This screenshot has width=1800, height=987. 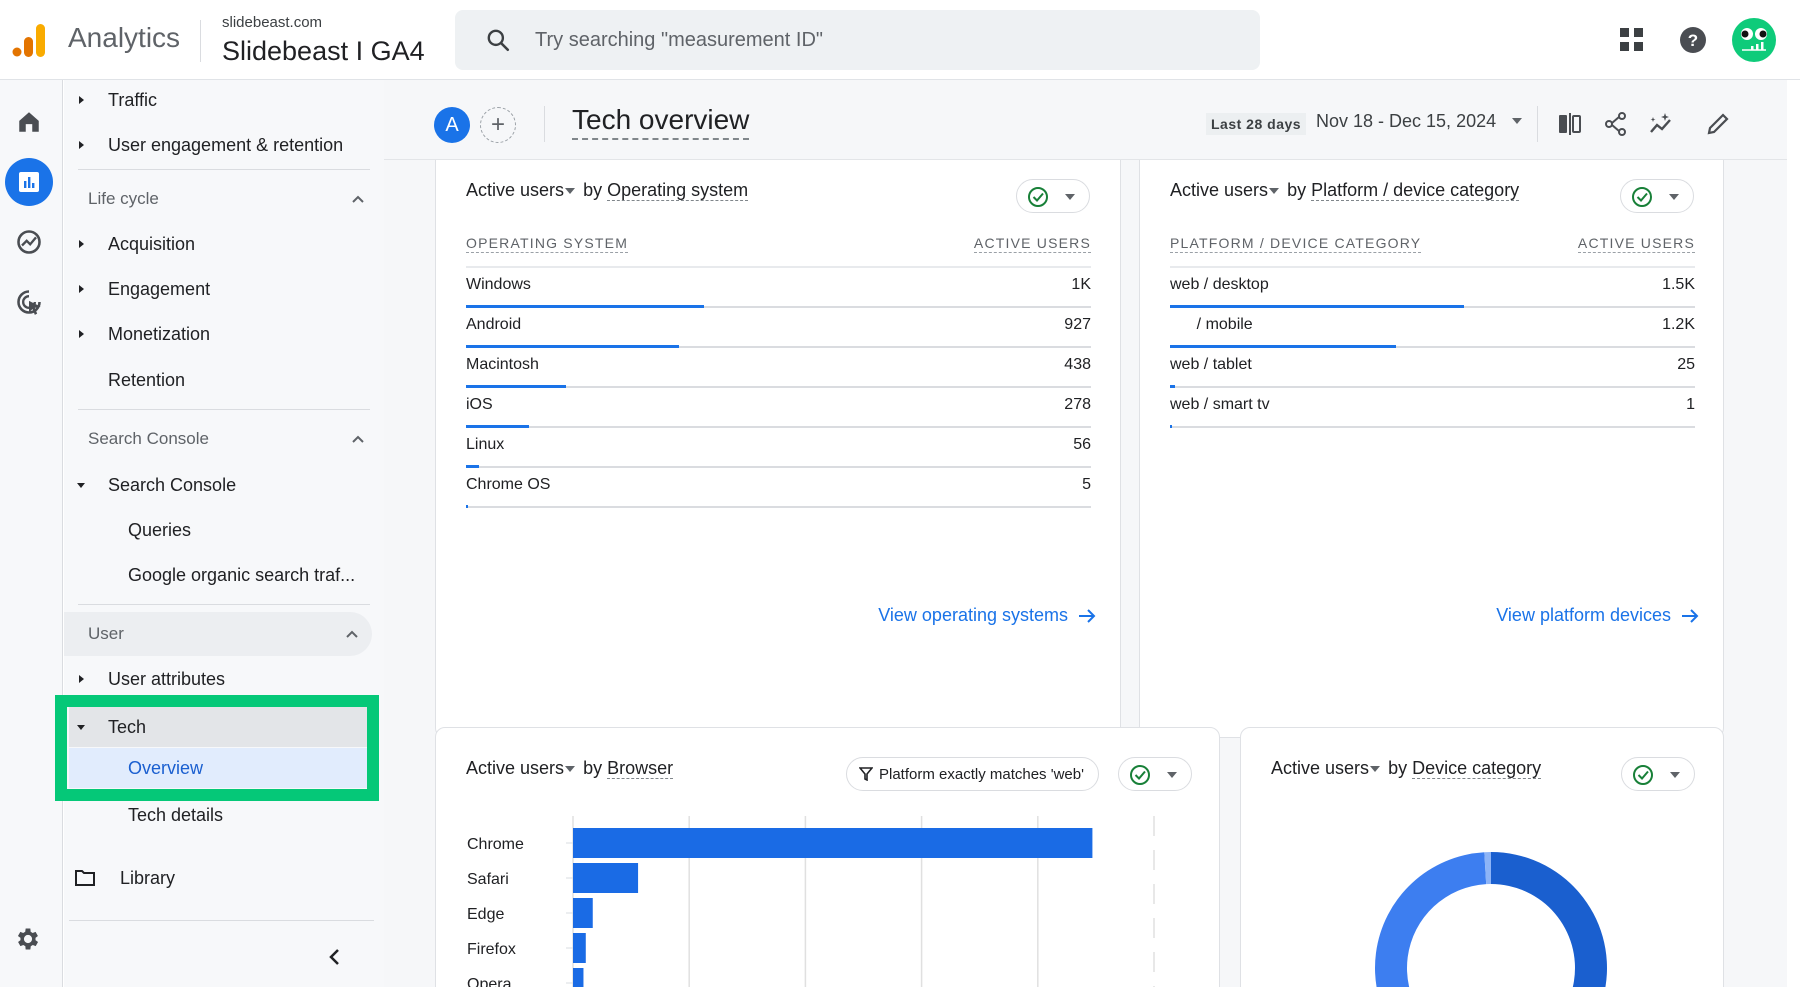 I want to click on date-range-picker: Nov 18 - Dec 15, 2024, so click(x=1406, y=121).